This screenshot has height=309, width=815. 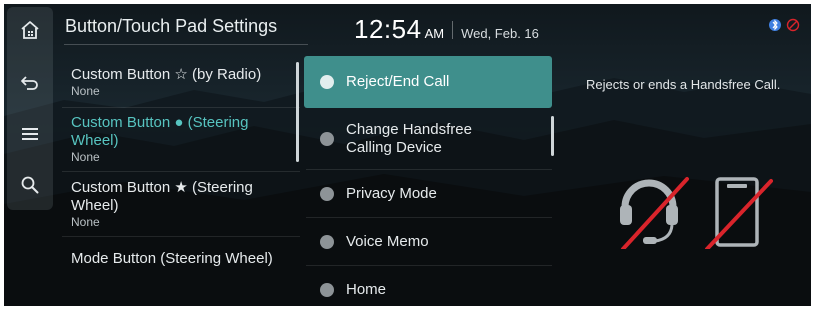 I want to click on list-item-custom-button-steering-star: Custom Button ★ (Steering Wheel) None, so click(x=178, y=204).